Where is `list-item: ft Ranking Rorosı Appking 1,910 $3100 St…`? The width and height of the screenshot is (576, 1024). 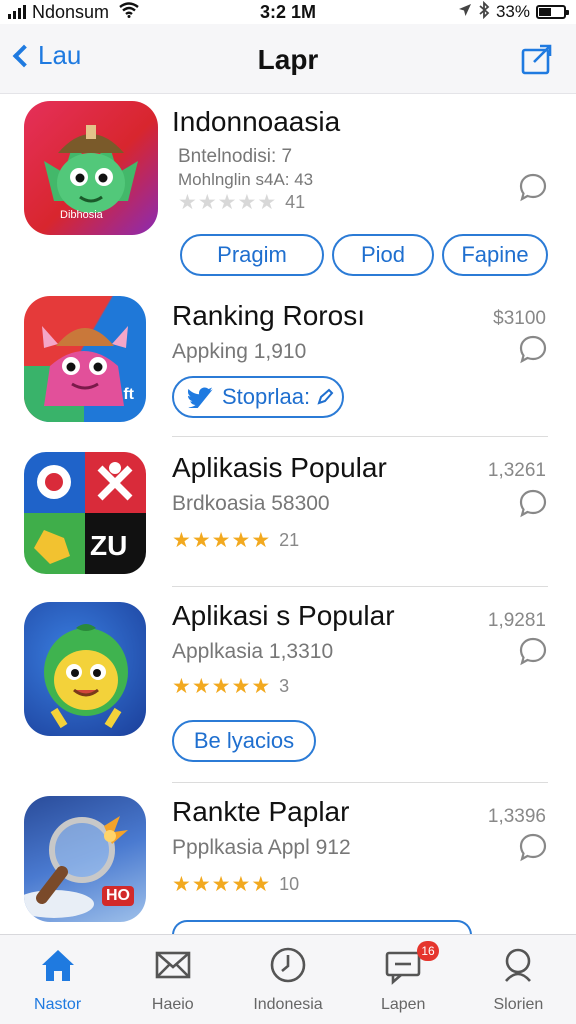 list-item: ft Ranking Rorosı Appking 1,910 $3100 St… is located at coordinates (288, 365).